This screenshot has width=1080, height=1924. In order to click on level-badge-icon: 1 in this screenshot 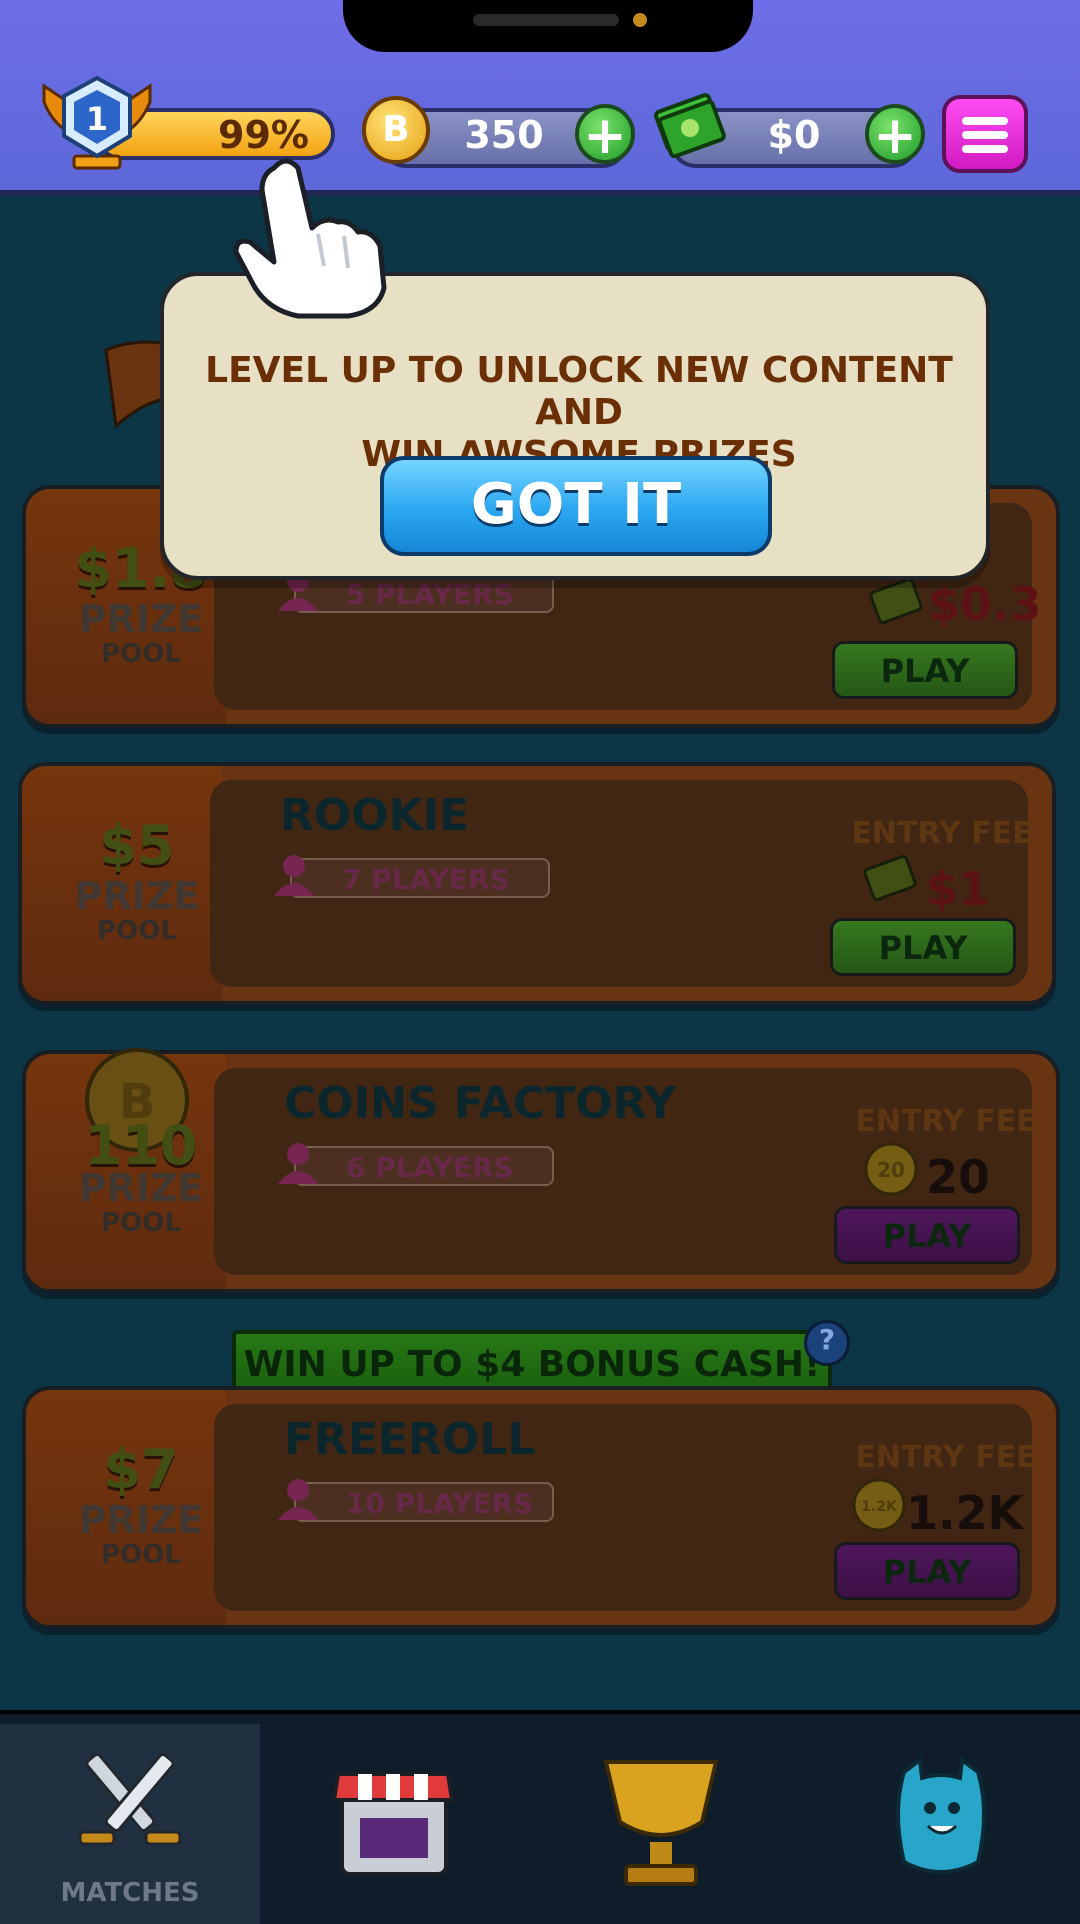, I will do `click(97, 122)`.